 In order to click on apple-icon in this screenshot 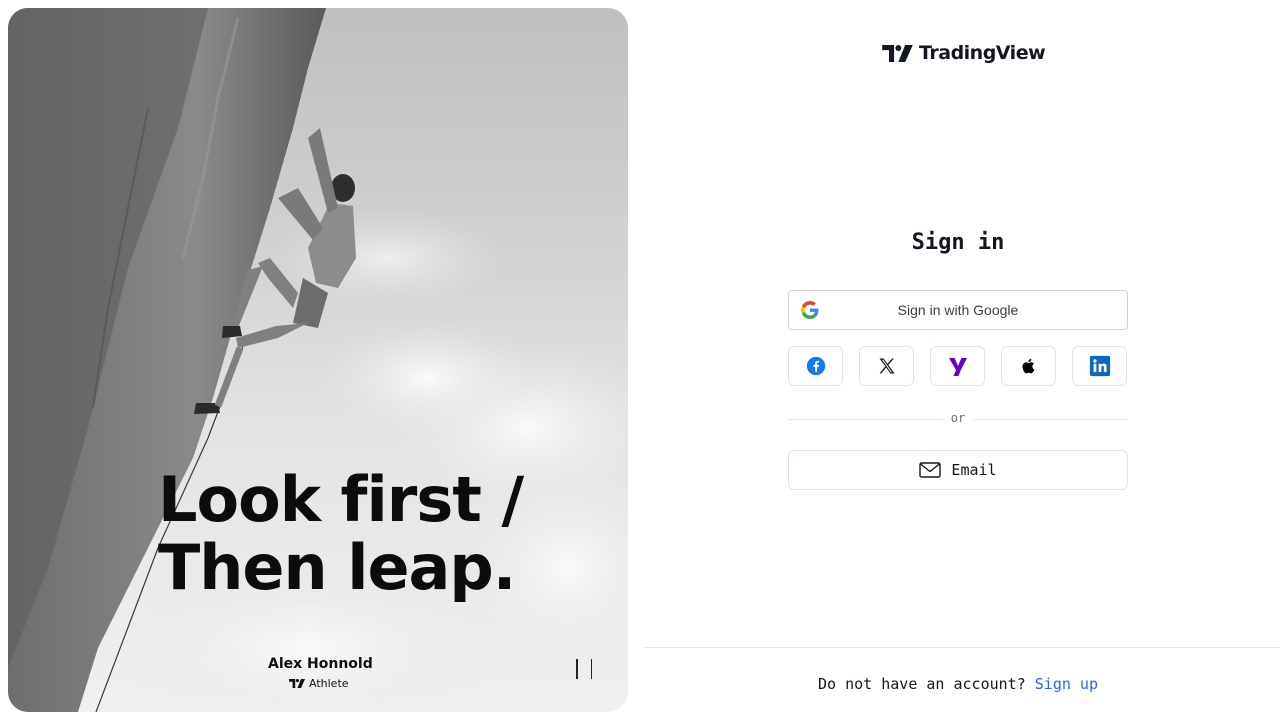, I will do `click(1028, 366)`.